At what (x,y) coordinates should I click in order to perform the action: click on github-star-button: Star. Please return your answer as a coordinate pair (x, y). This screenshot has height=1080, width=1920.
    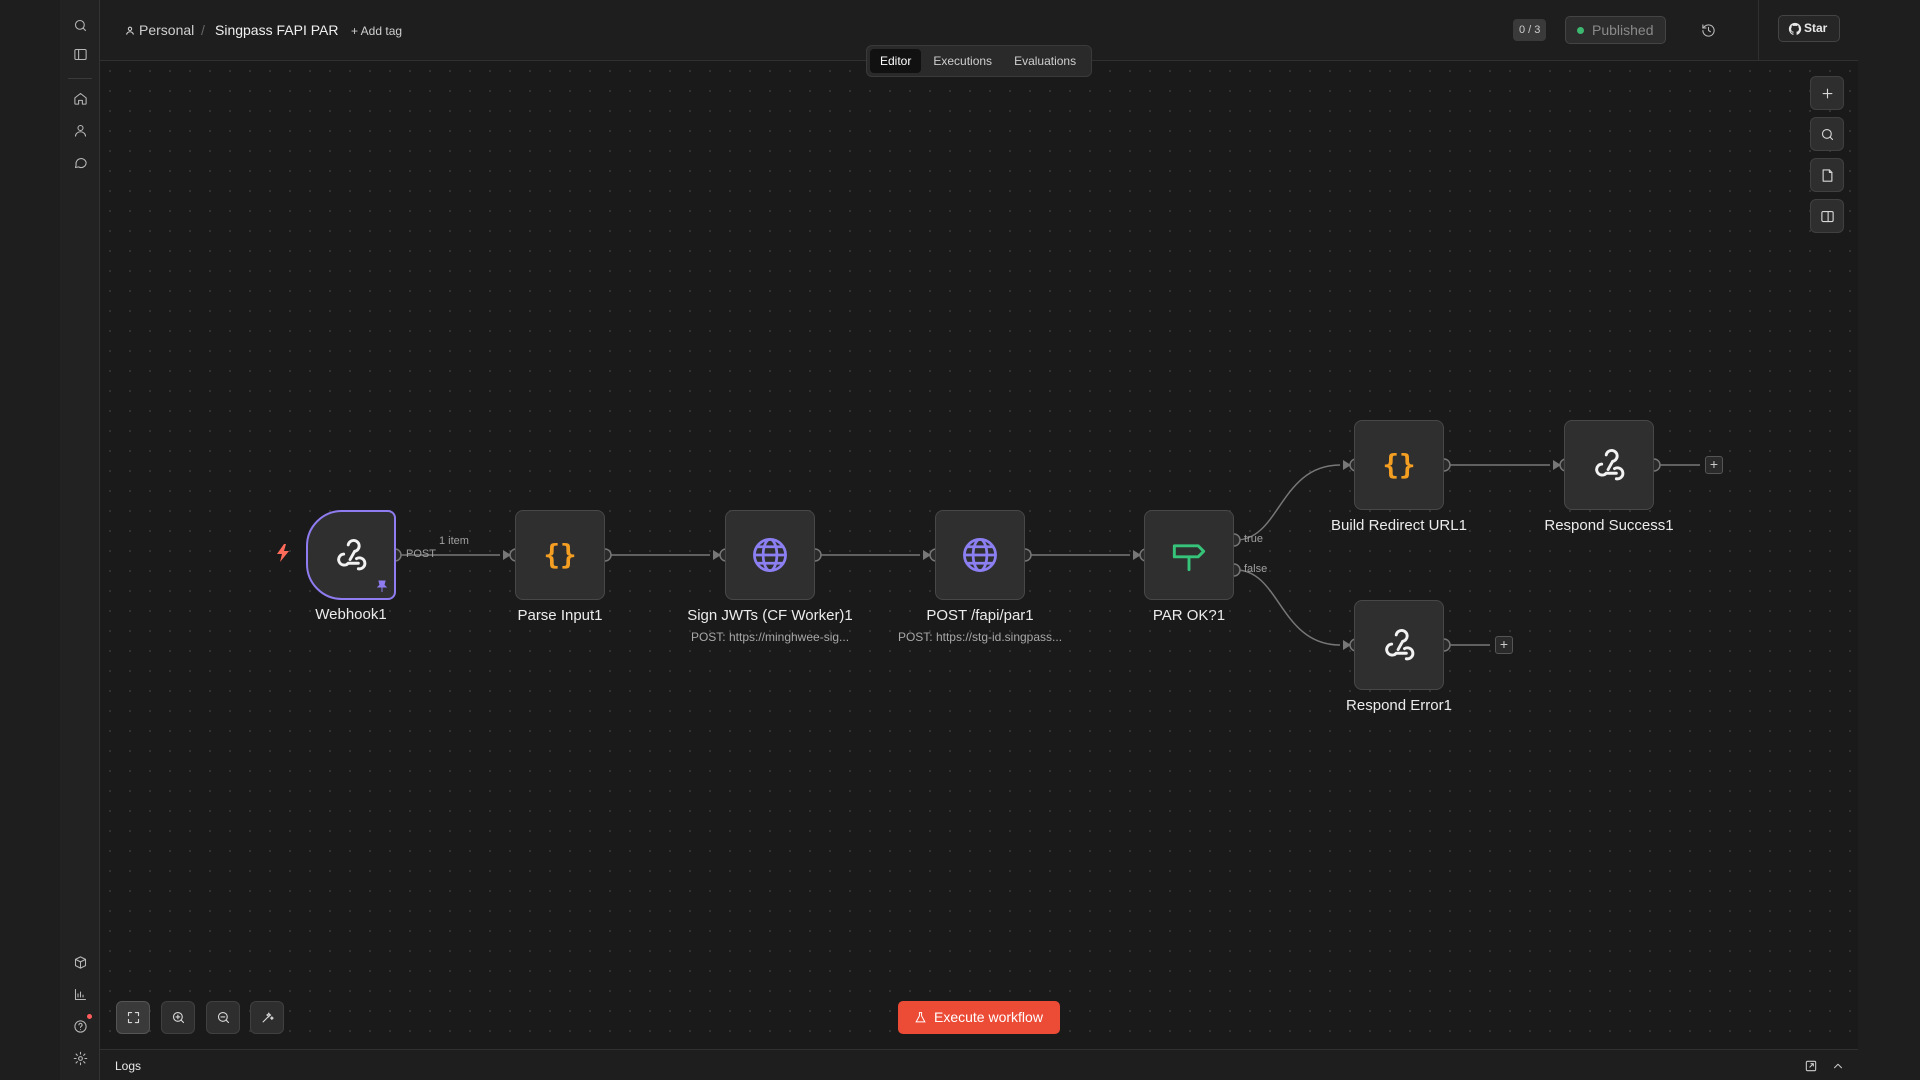
    Looking at the image, I should click on (1809, 28).